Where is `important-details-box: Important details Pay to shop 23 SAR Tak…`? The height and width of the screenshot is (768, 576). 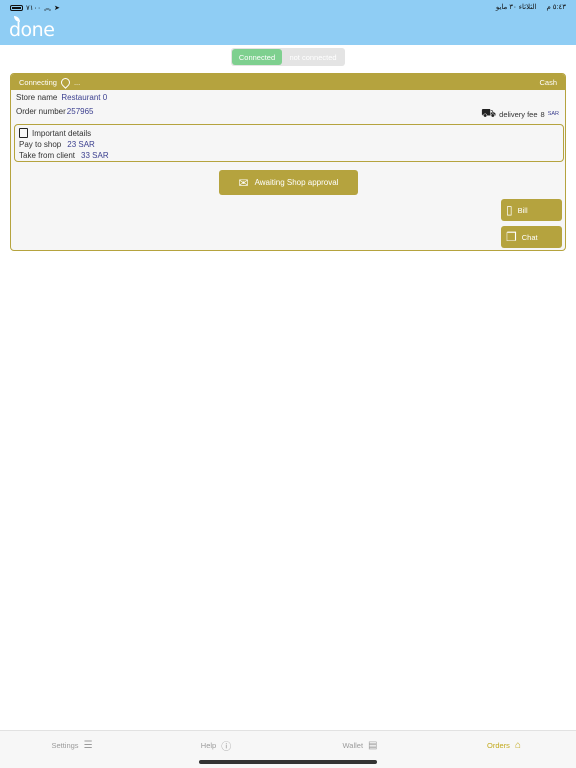 important-details-box: Important details Pay to shop 23 SAR Tak… is located at coordinates (289, 143).